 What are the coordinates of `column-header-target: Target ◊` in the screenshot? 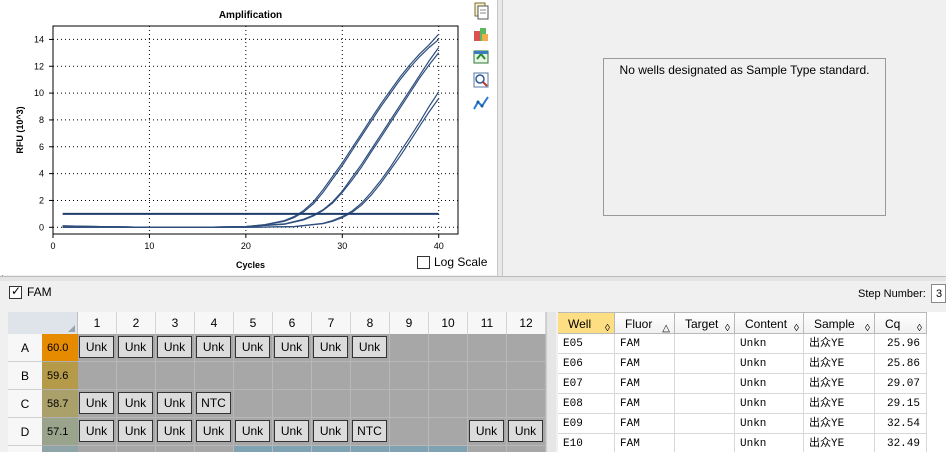 It's located at (705, 323).